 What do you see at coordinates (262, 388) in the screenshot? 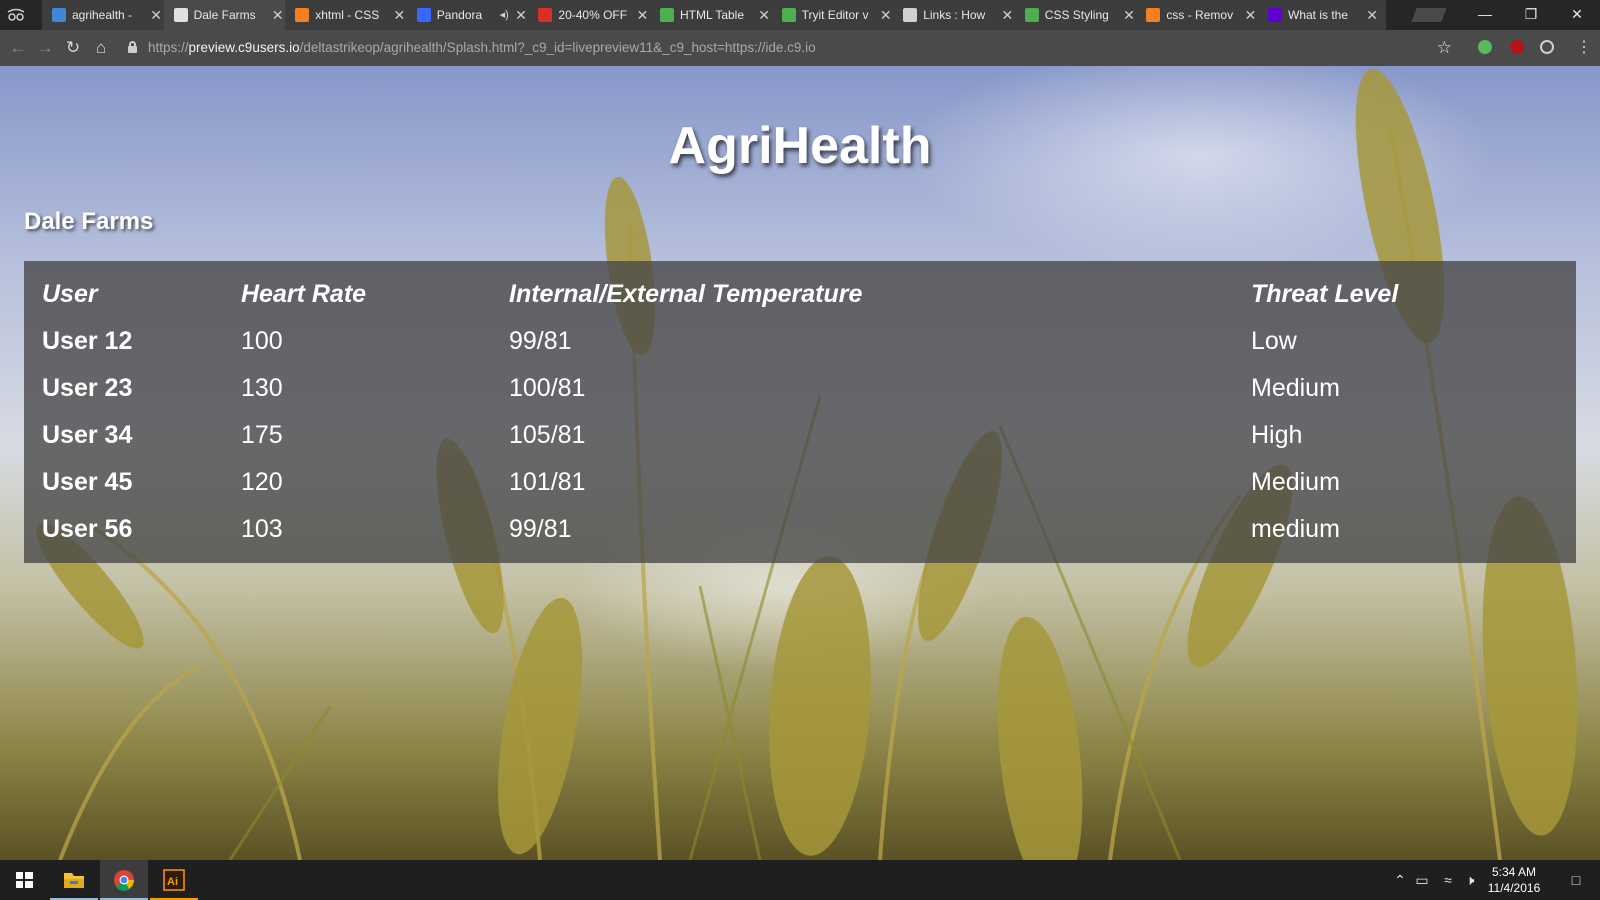
I see `cell-heart-rate: 130` at bounding box center [262, 388].